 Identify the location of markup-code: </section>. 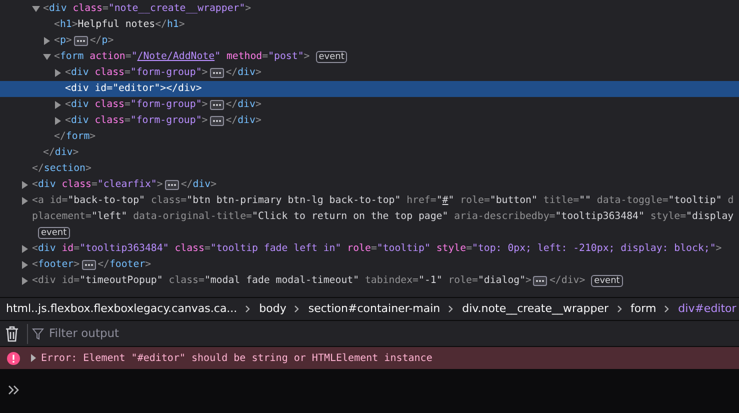
(62, 169).